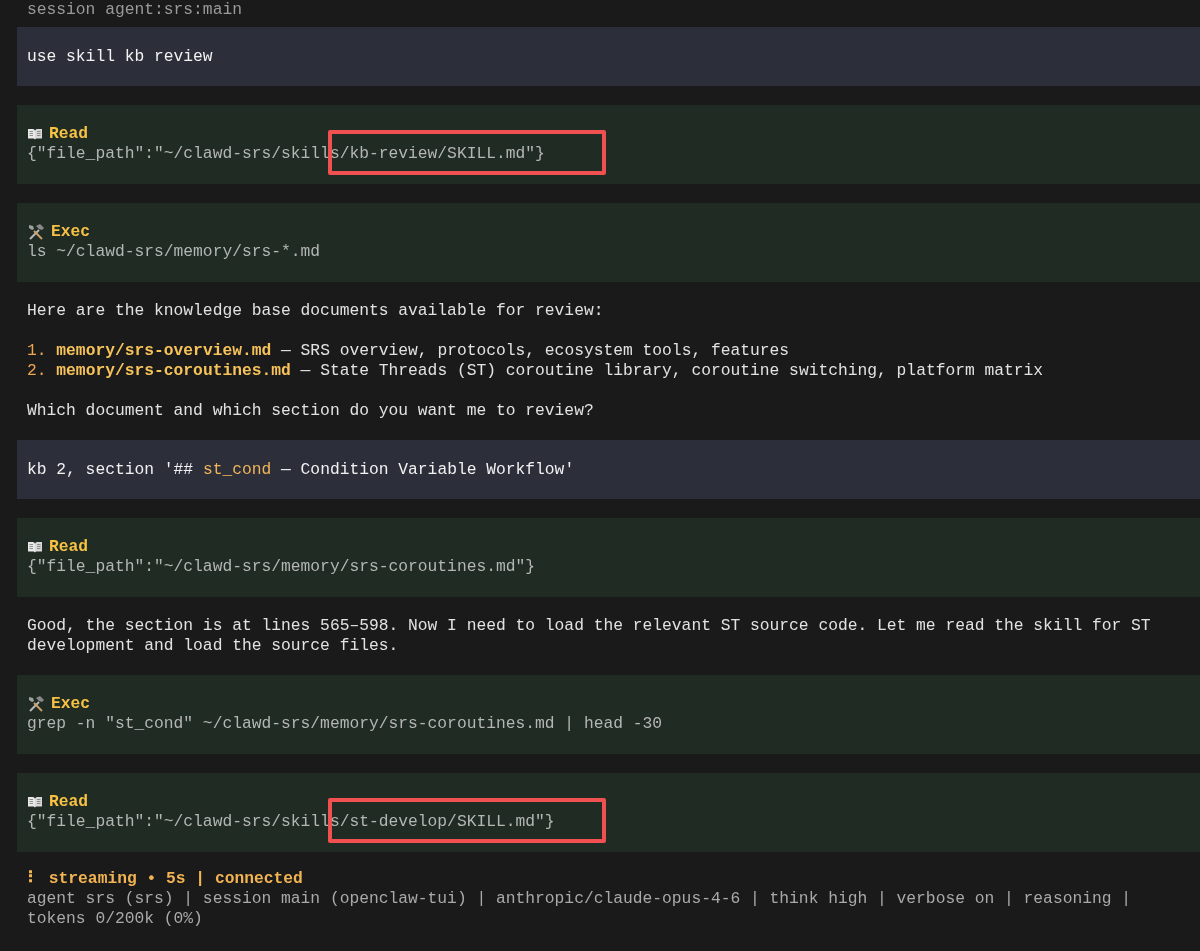  I want to click on assistant-text: Which document and which section do you want me to review?, so click(311, 411).